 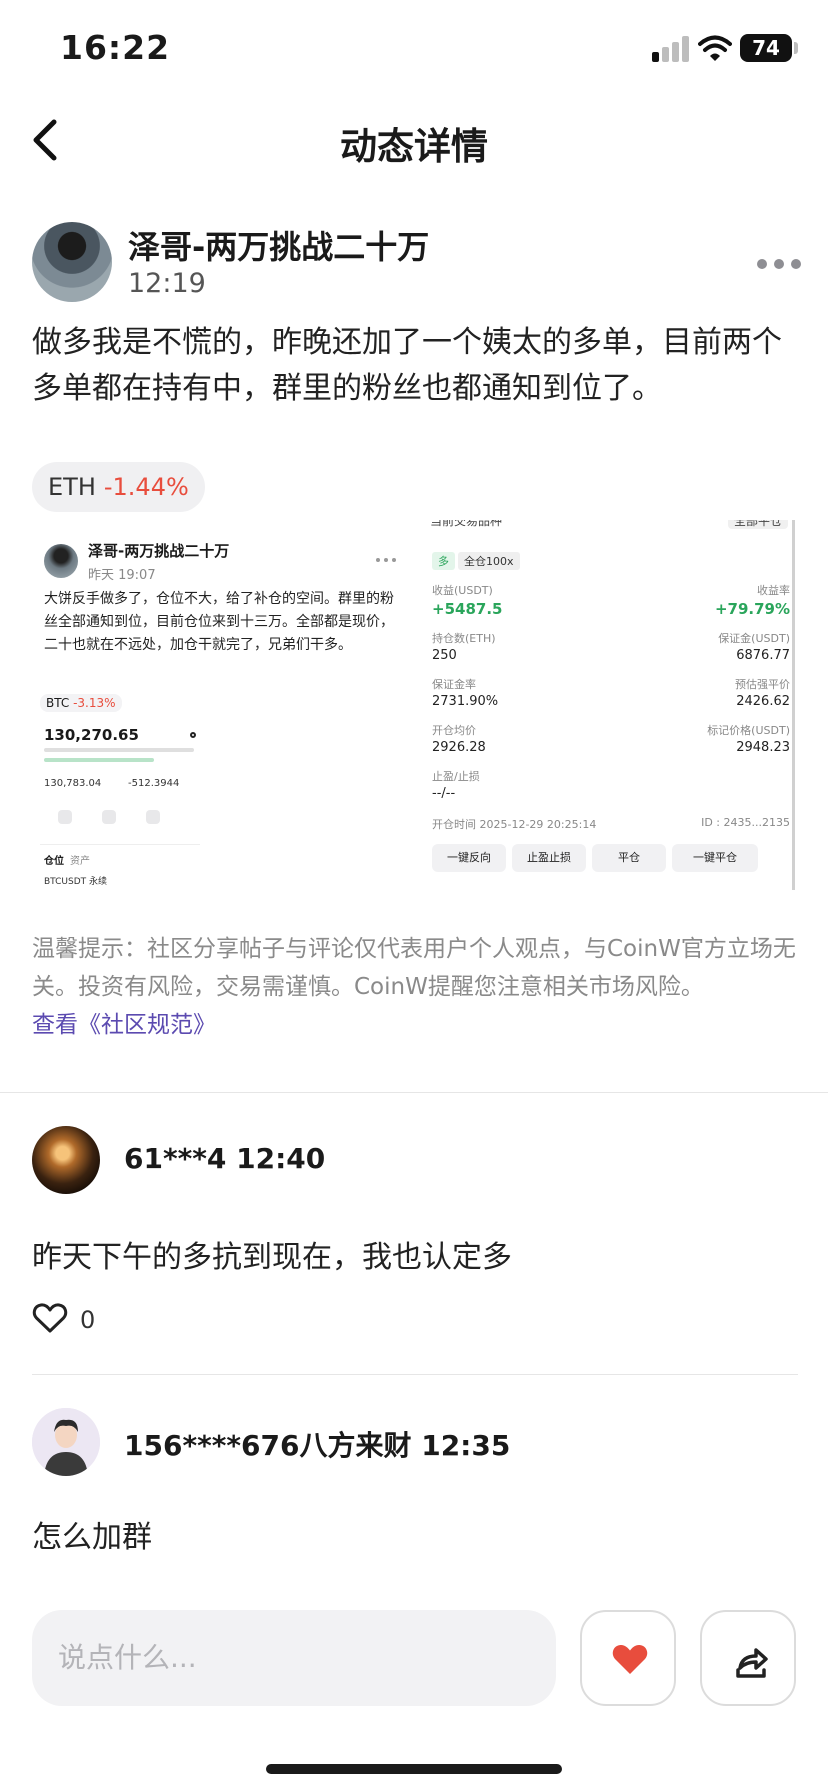 I want to click on shot1-tab-assets: 资产, so click(x=80, y=861).